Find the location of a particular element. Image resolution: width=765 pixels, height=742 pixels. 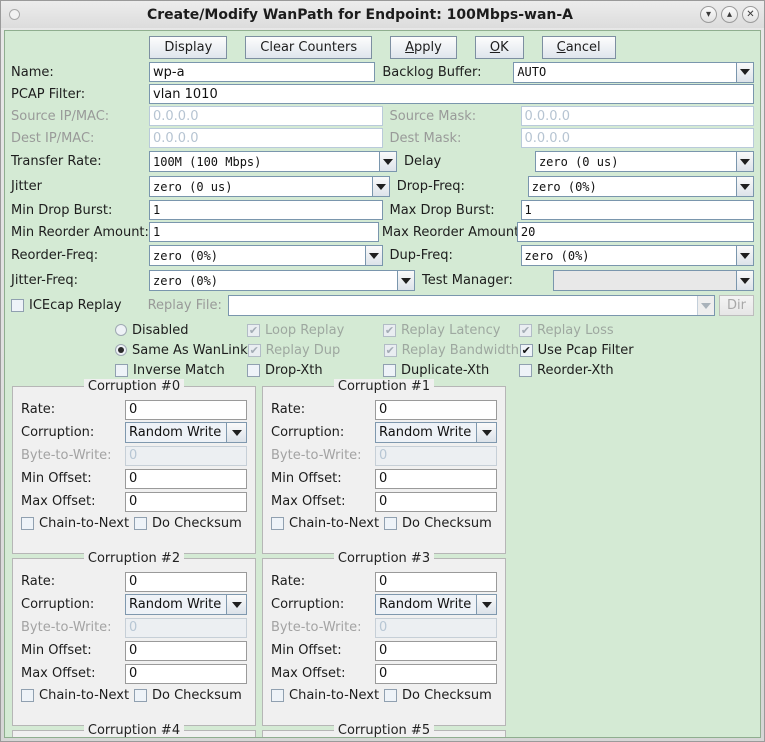

row-jitter-freq-testmgr: Jitter-Freq: zero (0%) Test Manager: is located at coordinates (382, 280).